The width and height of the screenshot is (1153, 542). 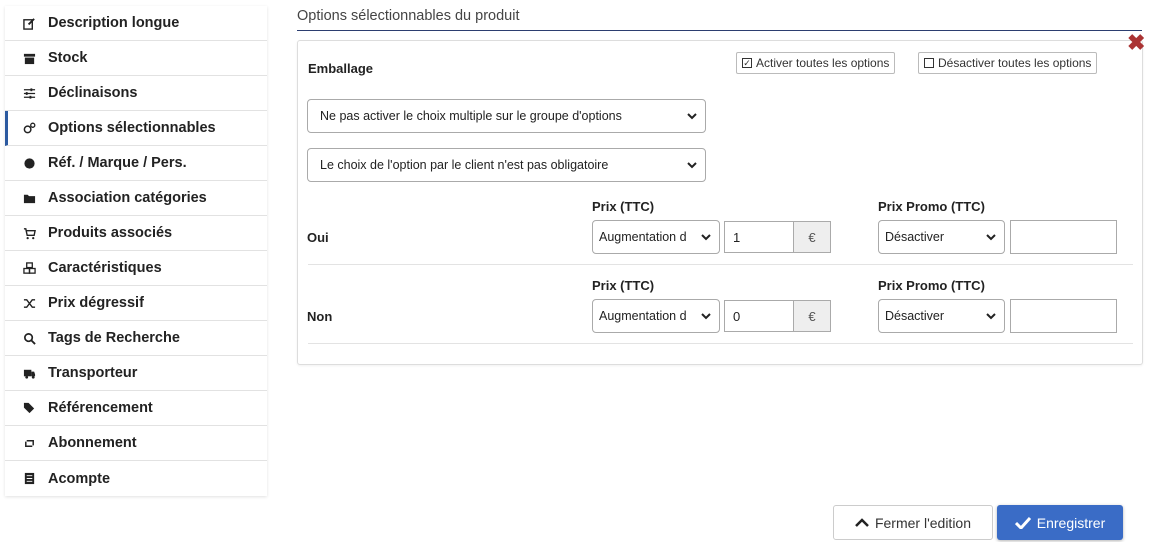 I want to click on sidebar-item-label: Caractéristiques, so click(x=105, y=268).